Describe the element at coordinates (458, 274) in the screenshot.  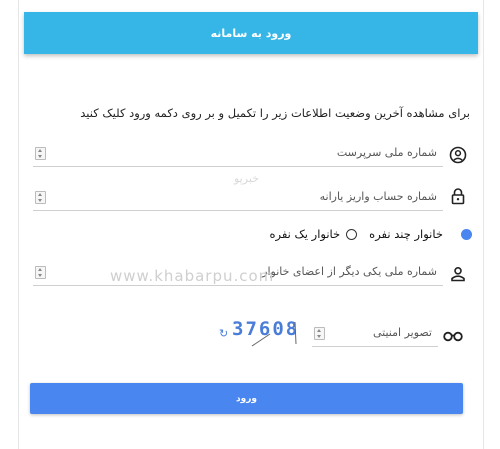
I see `person-icon` at that location.